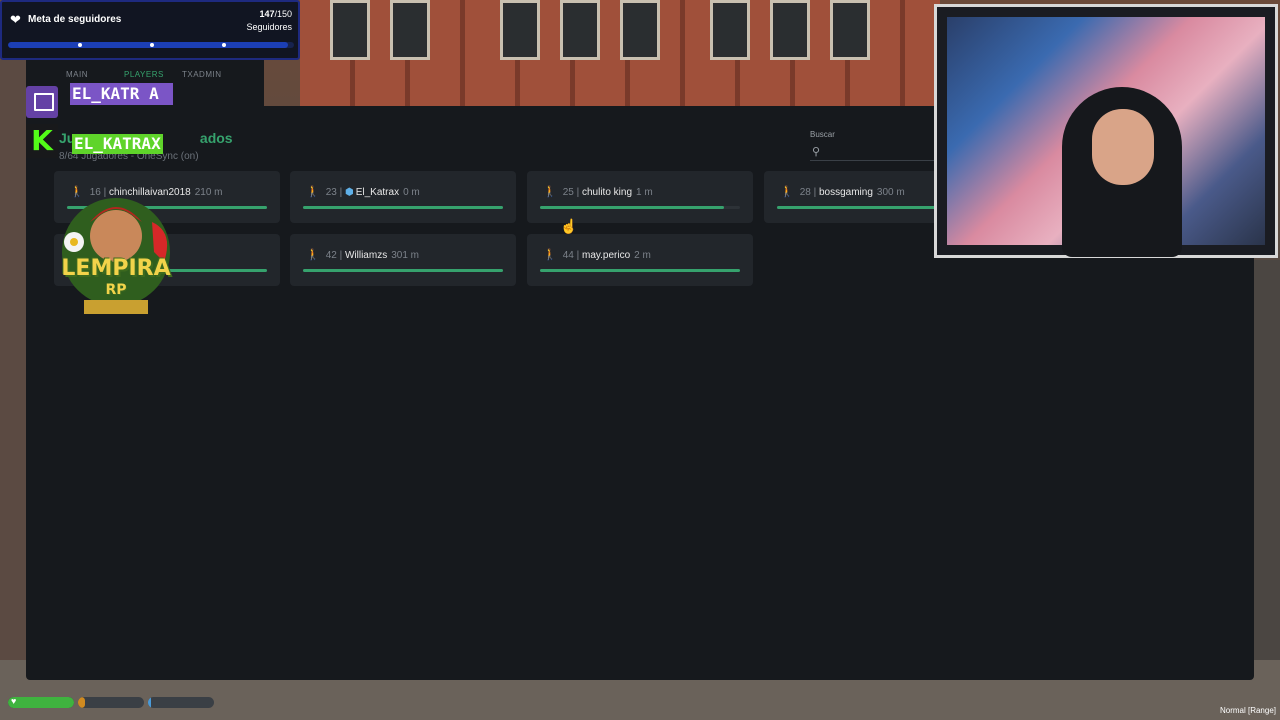 Image resolution: width=1280 pixels, height=720 pixels. What do you see at coordinates (269, 27) in the screenshot?
I see `goal-unit: Seguidores` at bounding box center [269, 27].